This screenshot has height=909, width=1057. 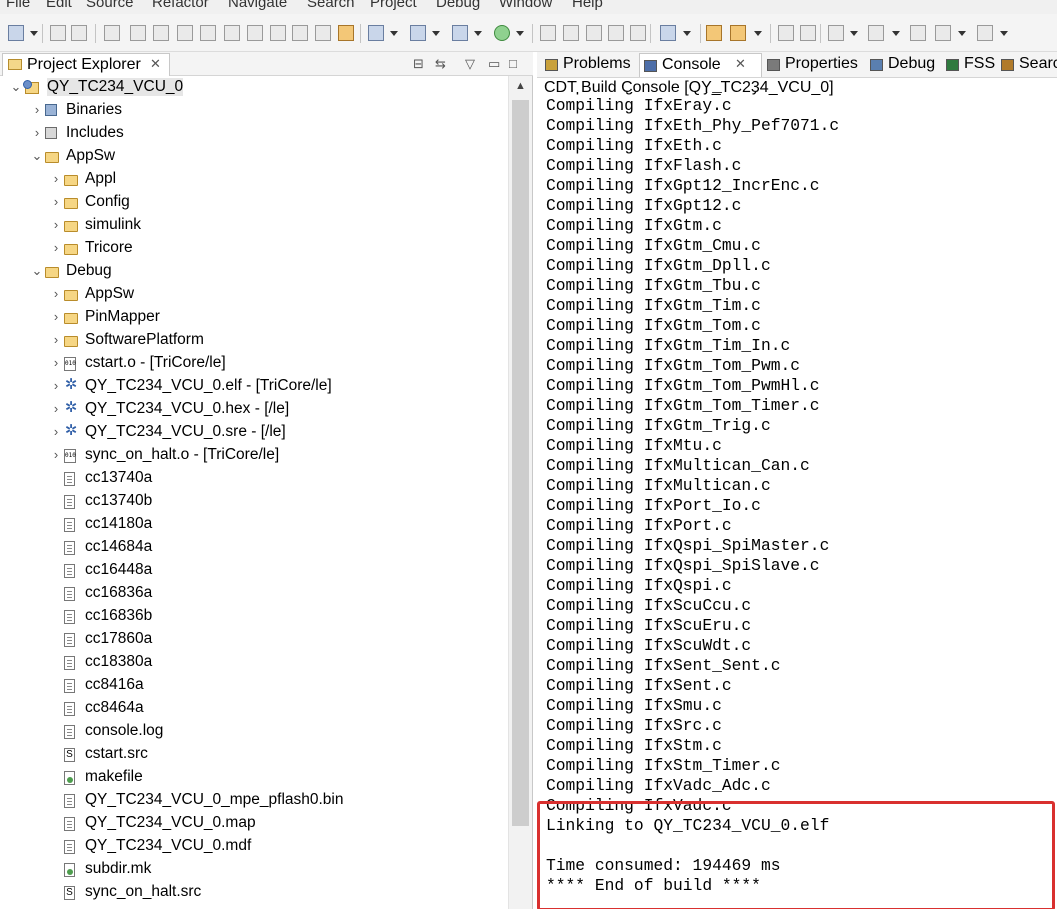 I want to click on clean-icon, so click(x=616, y=33).